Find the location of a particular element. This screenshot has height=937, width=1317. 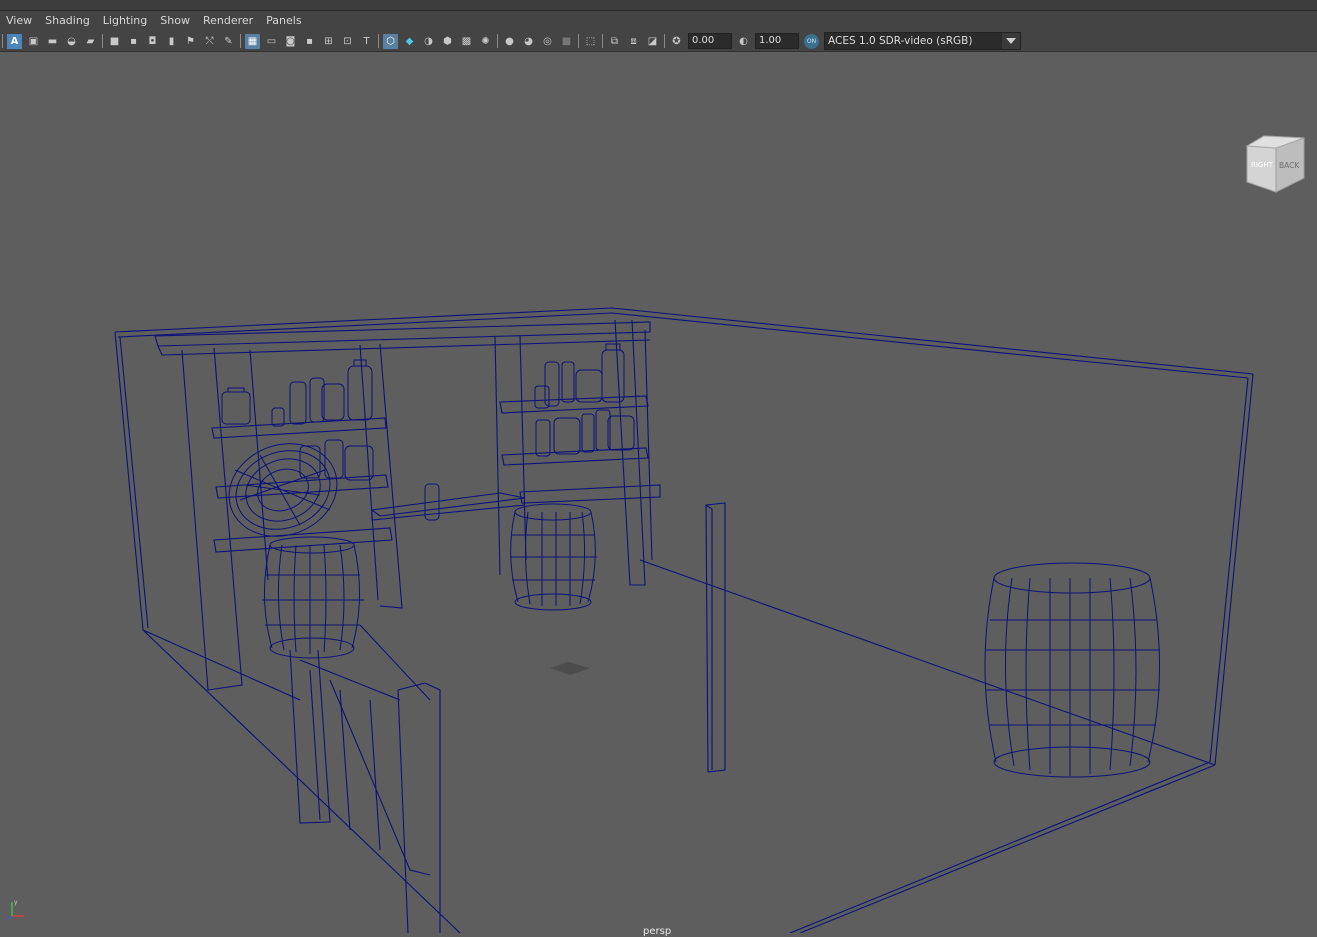

view-cube: RIGHT BACK is located at coordinates (1274, 165).